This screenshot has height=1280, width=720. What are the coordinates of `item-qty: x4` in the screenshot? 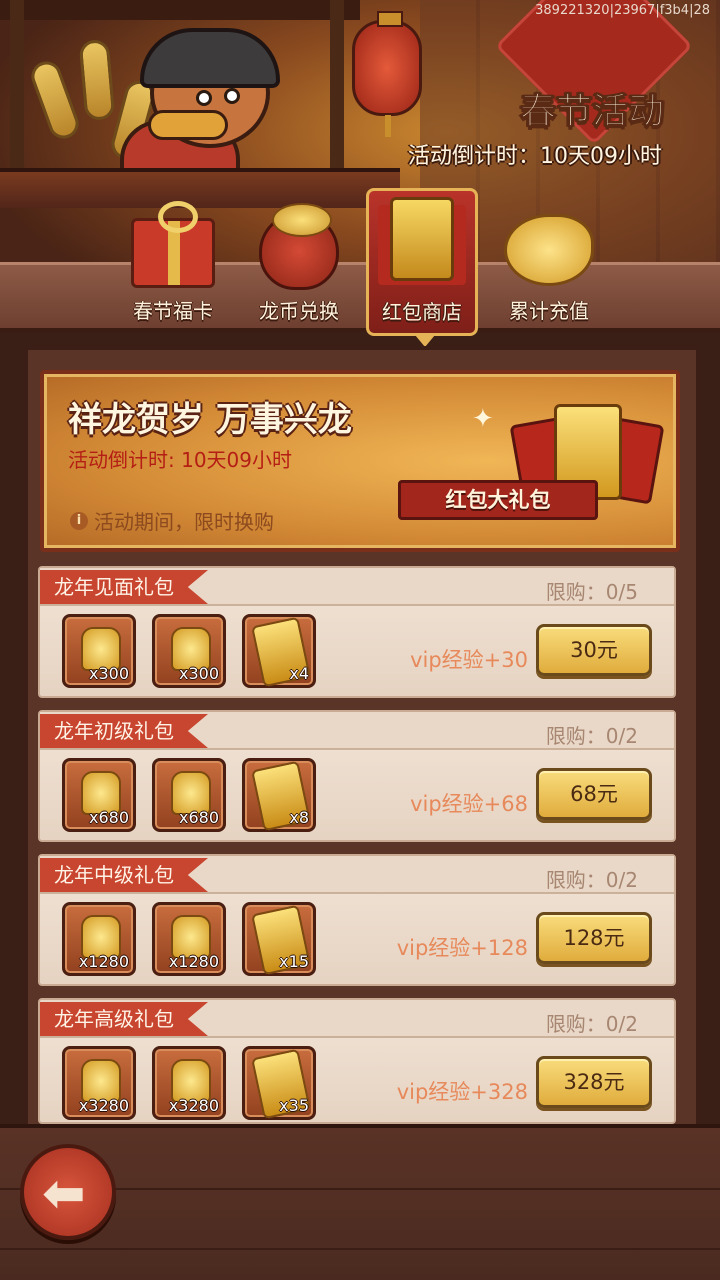 It's located at (299, 673).